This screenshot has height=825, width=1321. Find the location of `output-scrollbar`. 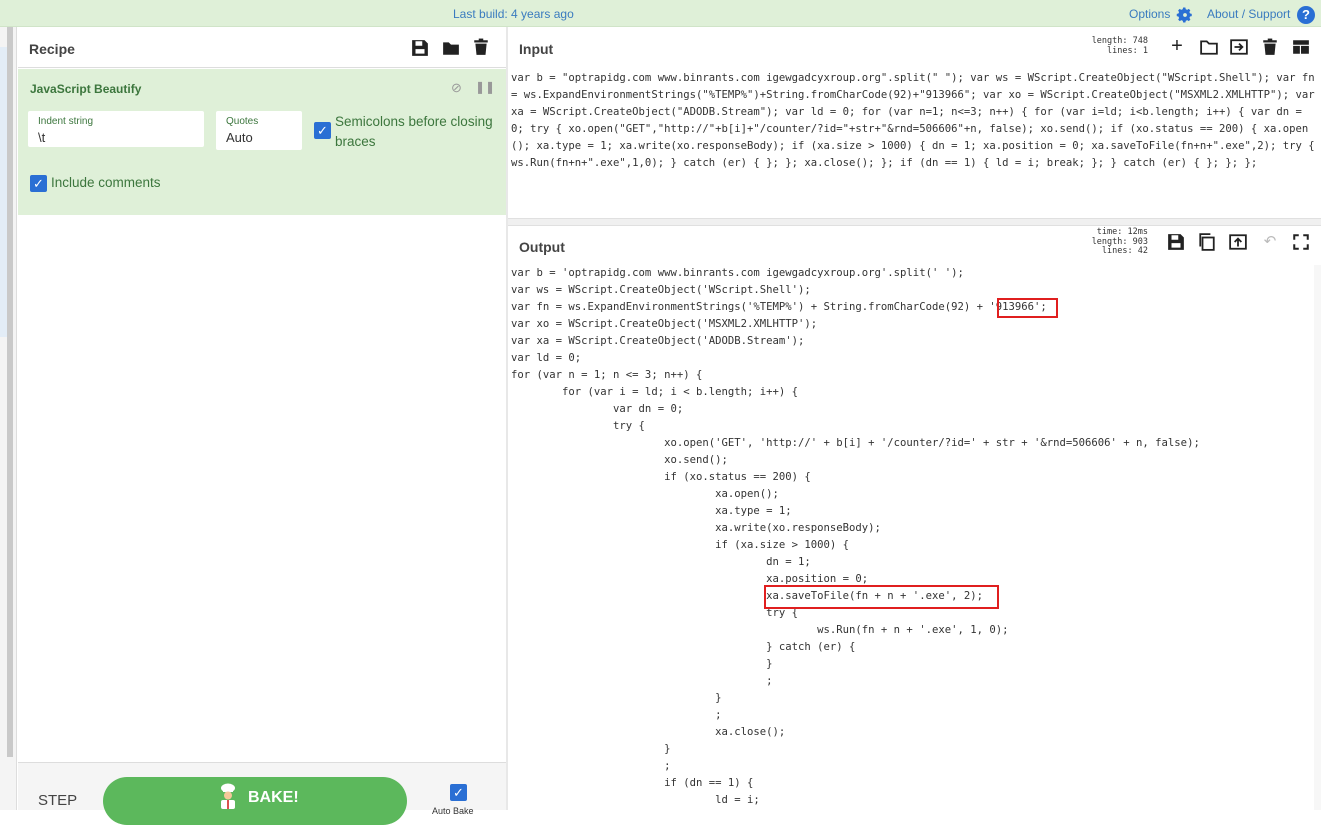

output-scrollbar is located at coordinates (1317, 537).